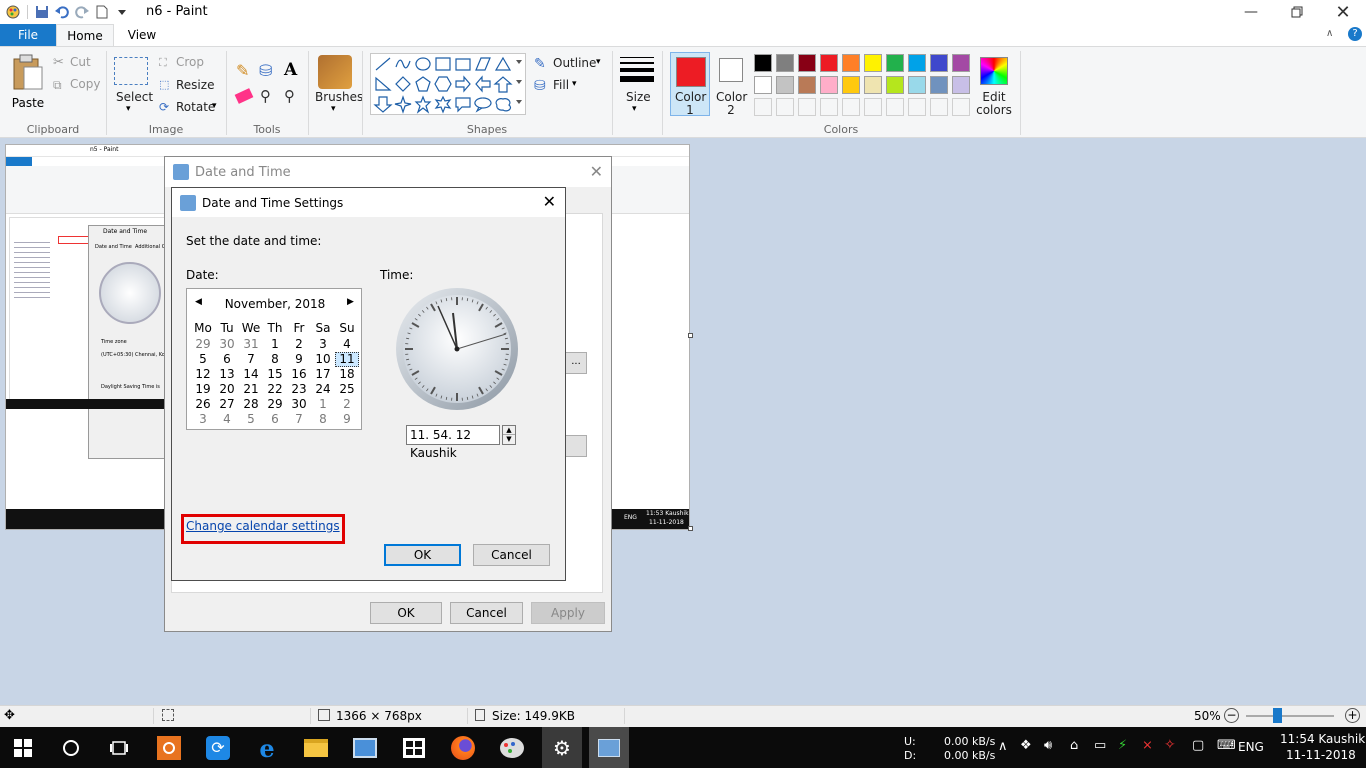 This screenshot has width=1366, height=768. Describe the element at coordinates (275, 389) in the screenshot. I see `calendar-day: 22` at that location.